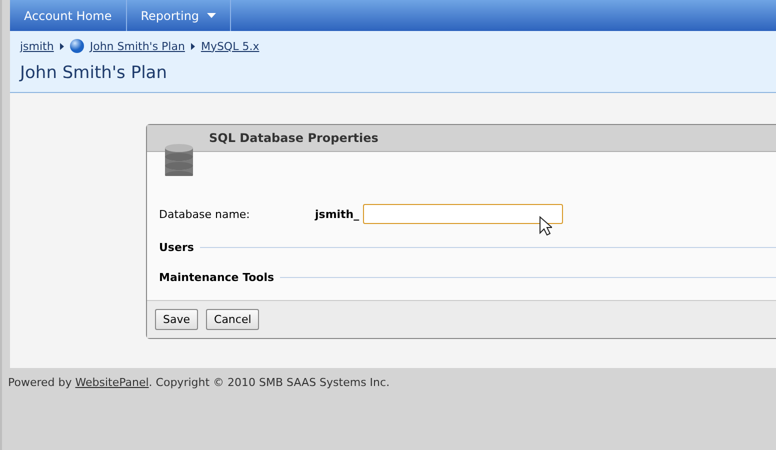  I want to click on breadcrumb-link: John Smith's Plan, so click(137, 46).